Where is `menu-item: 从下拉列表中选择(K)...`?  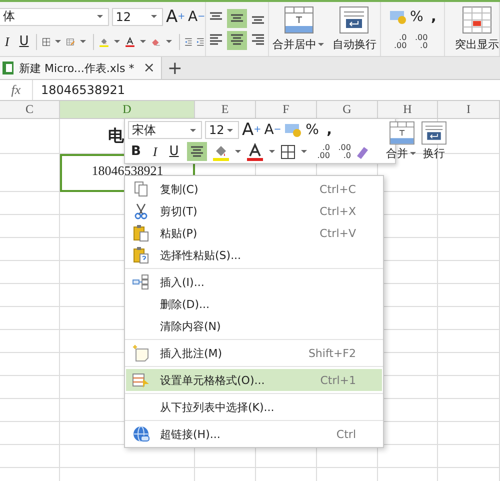 menu-item: 从下拉列表中选择(K)... is located at coordinates (254, 407).